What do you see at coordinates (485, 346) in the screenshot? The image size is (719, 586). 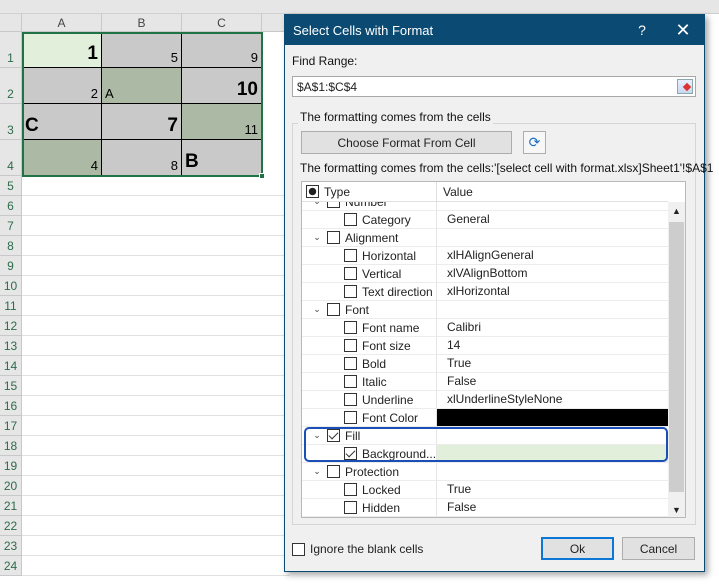 I see `tree-row-font-size: Font size 14` at bounding box center [485, 346].